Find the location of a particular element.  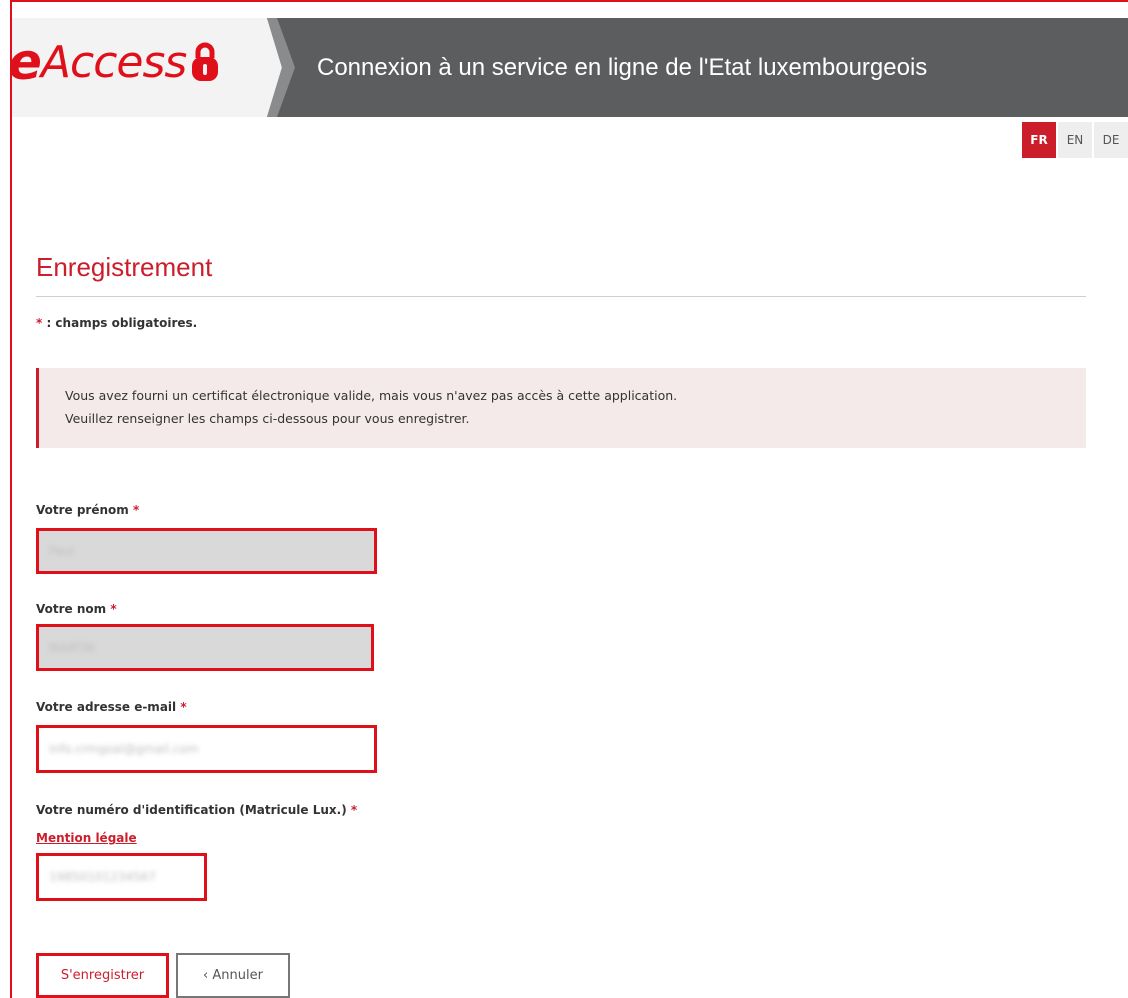

logo-prefix: e is located at coordinates (25, 62).